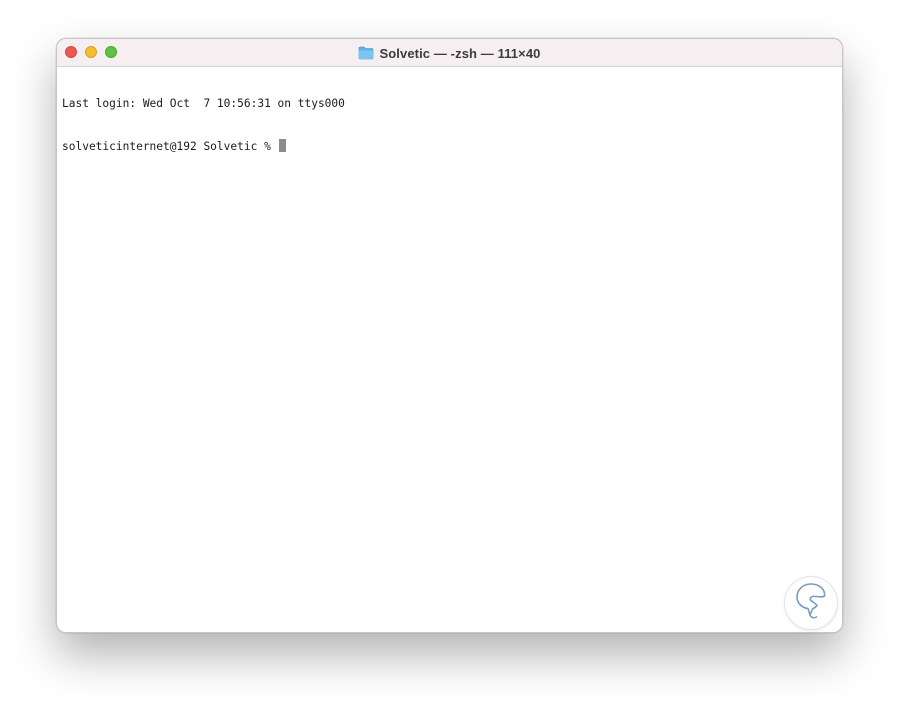  What do you see at coordinates (282, 145) in the screenshot?
I see `text-cursor` at bounding box center [282, 145].